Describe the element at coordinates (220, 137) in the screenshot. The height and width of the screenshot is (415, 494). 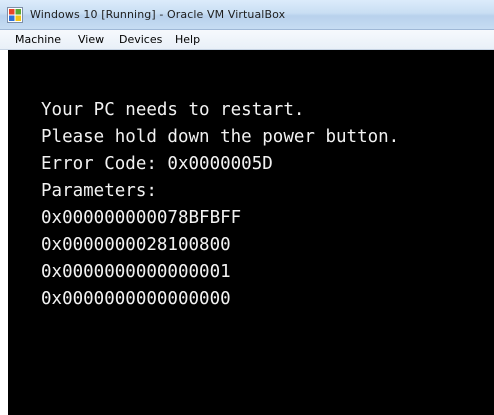
I see `power-button-message: Please hold down the power button.` at that location.